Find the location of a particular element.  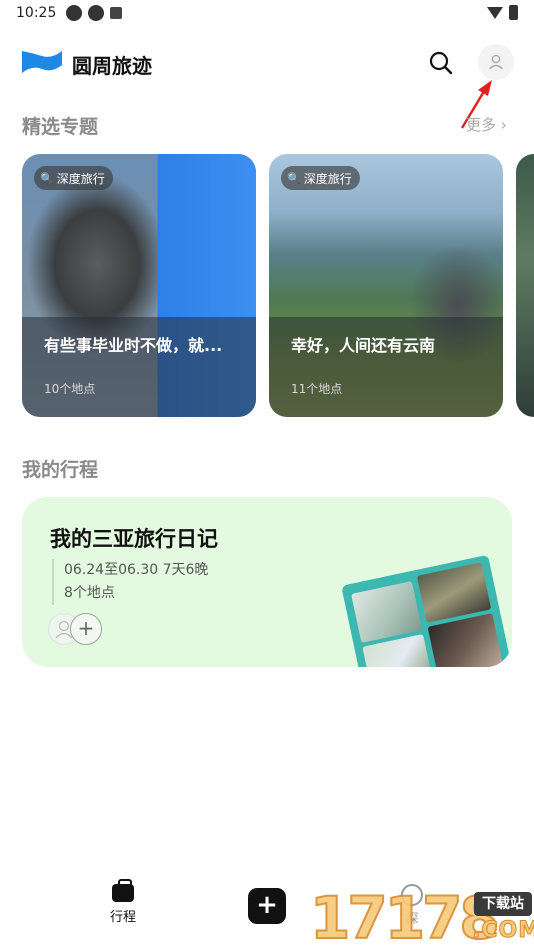

watermark-number: 17178 is located at coordinates (405, 917).